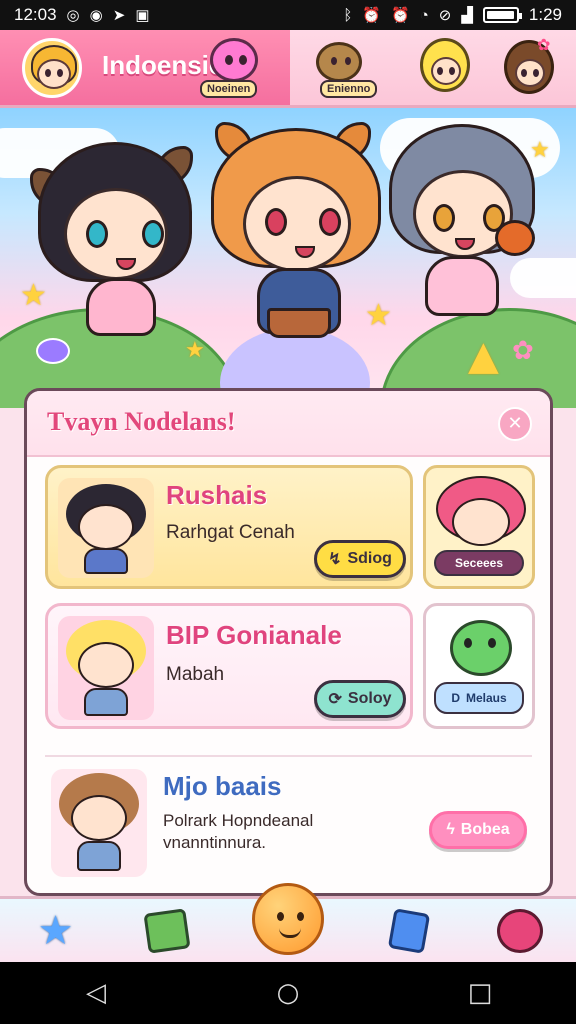  Describe the element at coordinates (523, 351) in the screenshot. I see `flower-icon: ✿` at that location.